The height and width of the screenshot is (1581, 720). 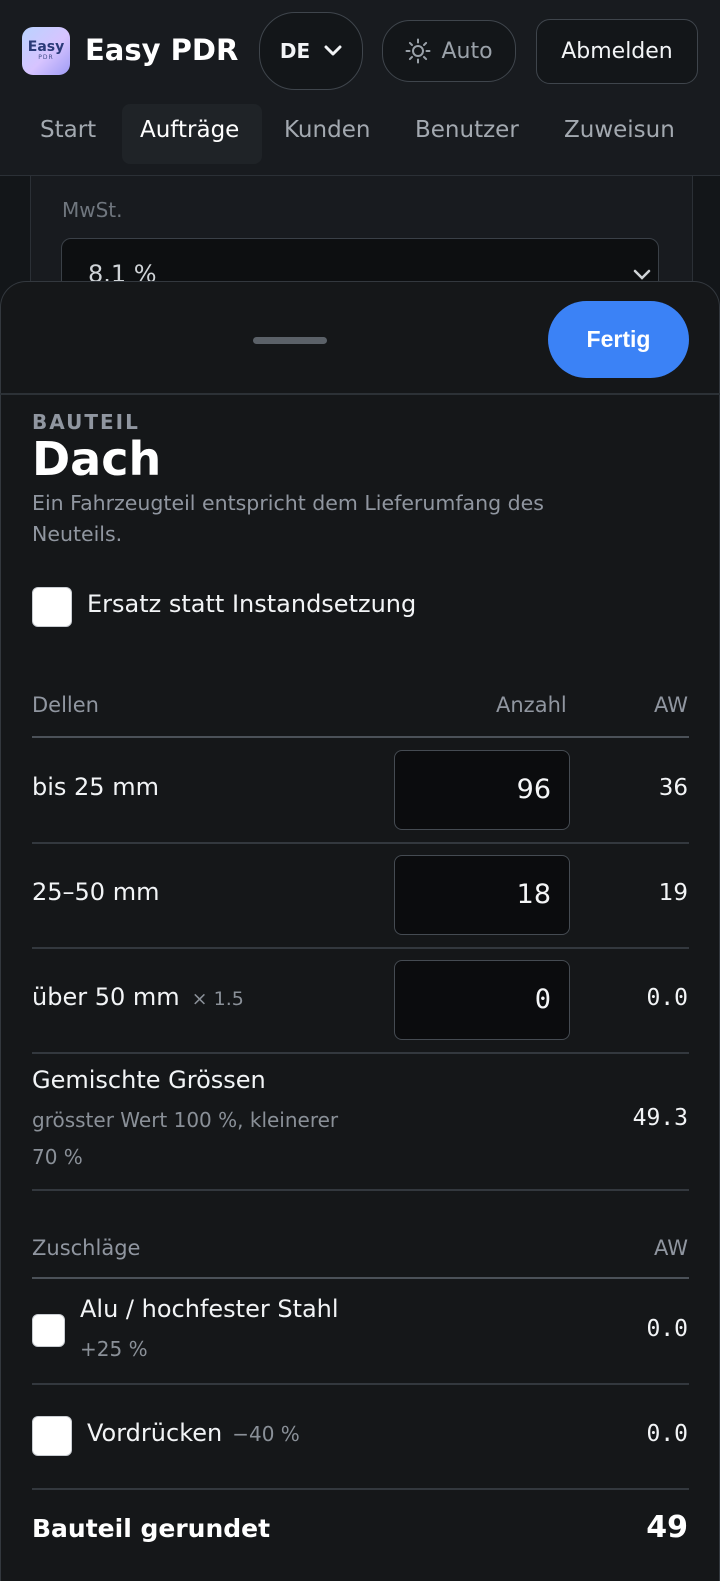 I want to click on app-title: Easy PDR, so click(x=162, y=50).